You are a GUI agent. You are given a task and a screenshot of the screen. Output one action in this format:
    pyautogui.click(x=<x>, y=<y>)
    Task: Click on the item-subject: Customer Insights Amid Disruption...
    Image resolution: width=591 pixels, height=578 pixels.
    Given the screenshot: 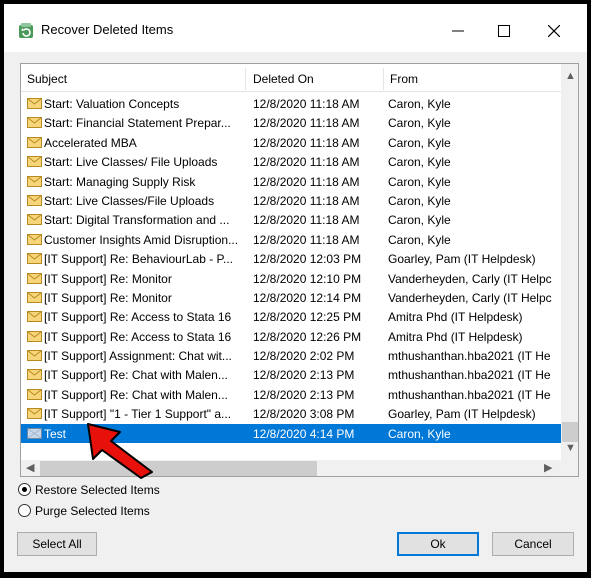 What is the action you would take?
    pyautogui.click(x=141, y=239)
    